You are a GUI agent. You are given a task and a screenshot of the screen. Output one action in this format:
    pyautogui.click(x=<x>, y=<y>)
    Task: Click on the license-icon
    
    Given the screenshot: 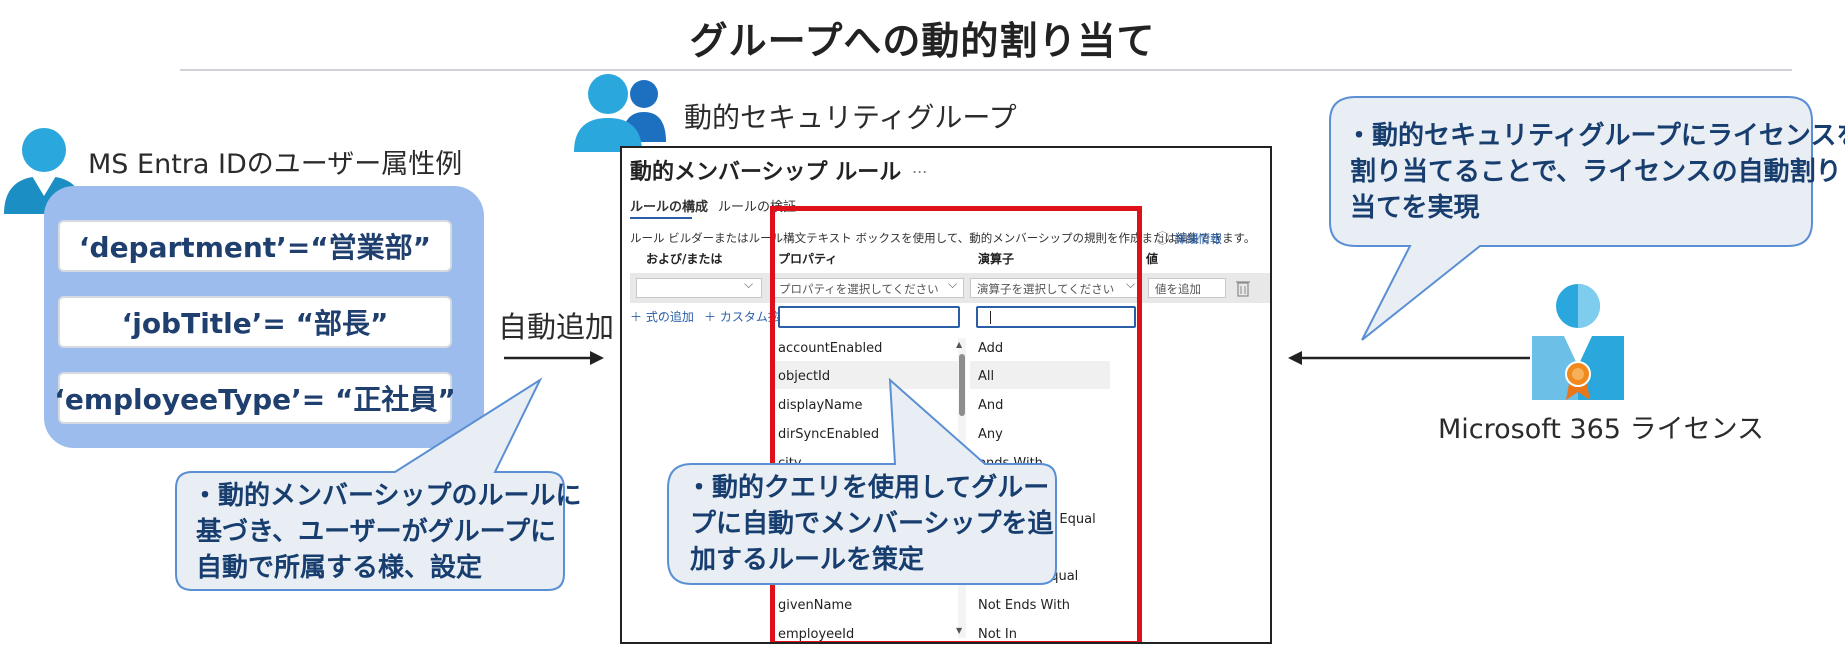 What is the action you would take?
    pyautogui.click(x=1578, y=342)
    